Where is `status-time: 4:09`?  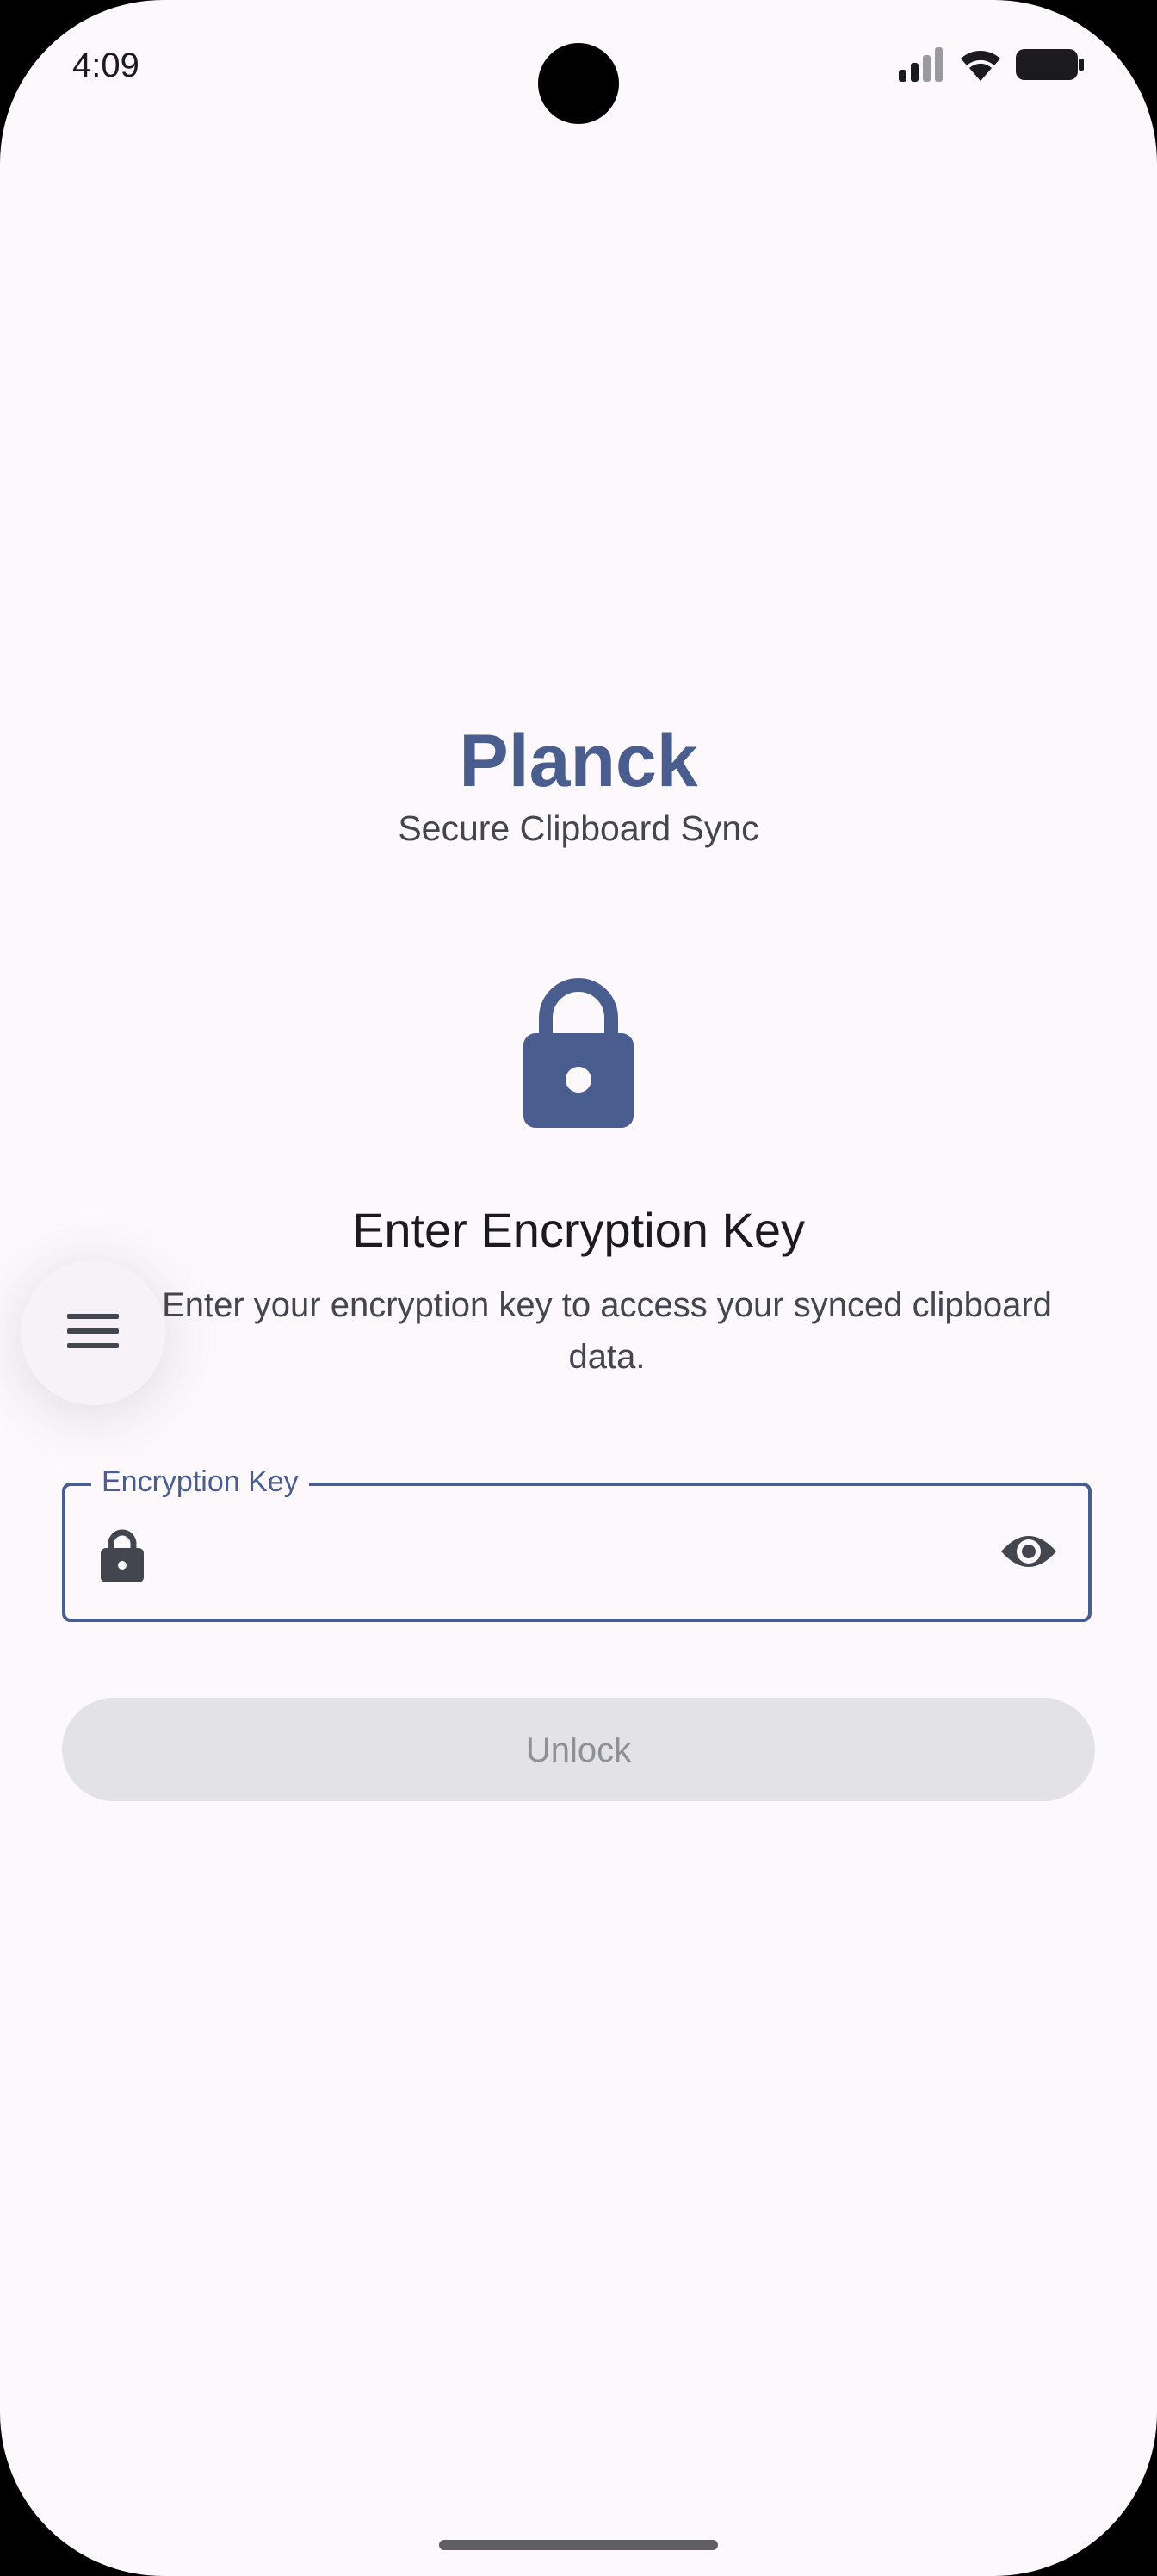
status-time: 4:09 is located at coordinates (106, 65).